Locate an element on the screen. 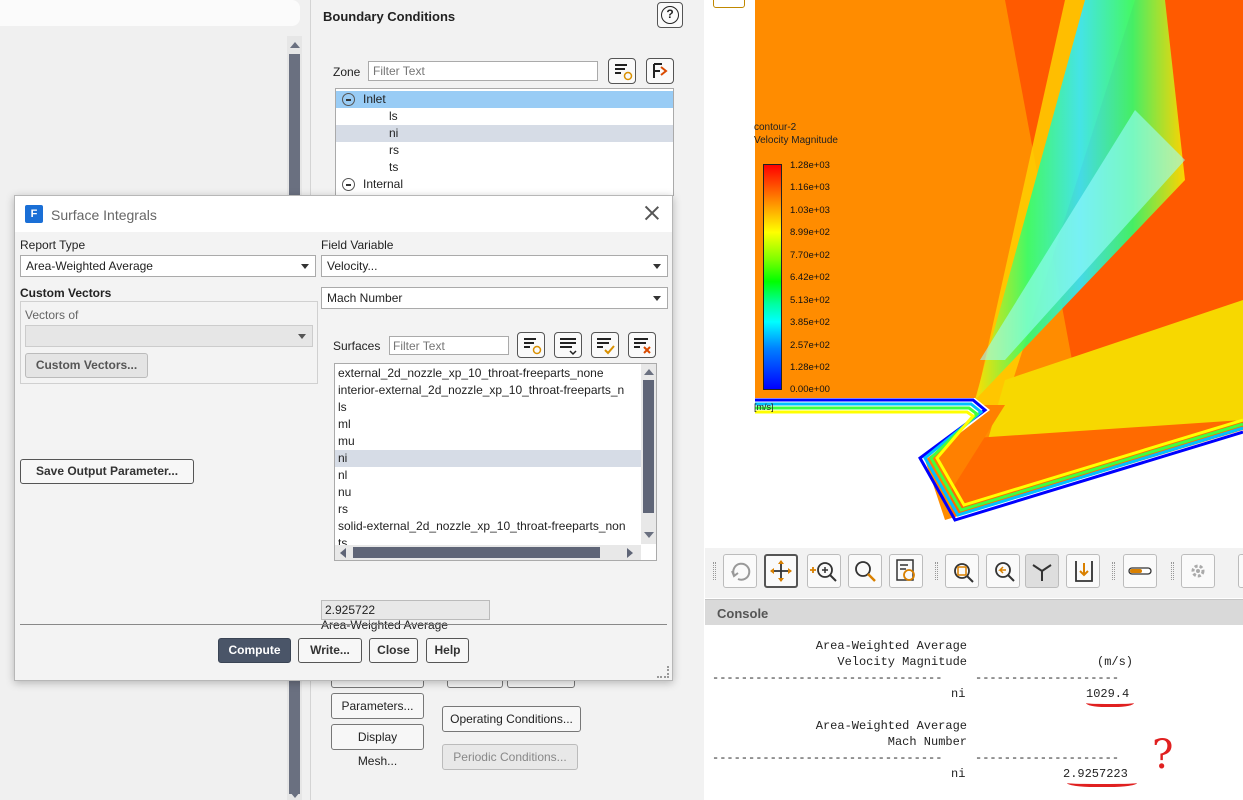 The height and width of the screenshot is (800, 1243). probe-button is located at coordinates (906, 571).